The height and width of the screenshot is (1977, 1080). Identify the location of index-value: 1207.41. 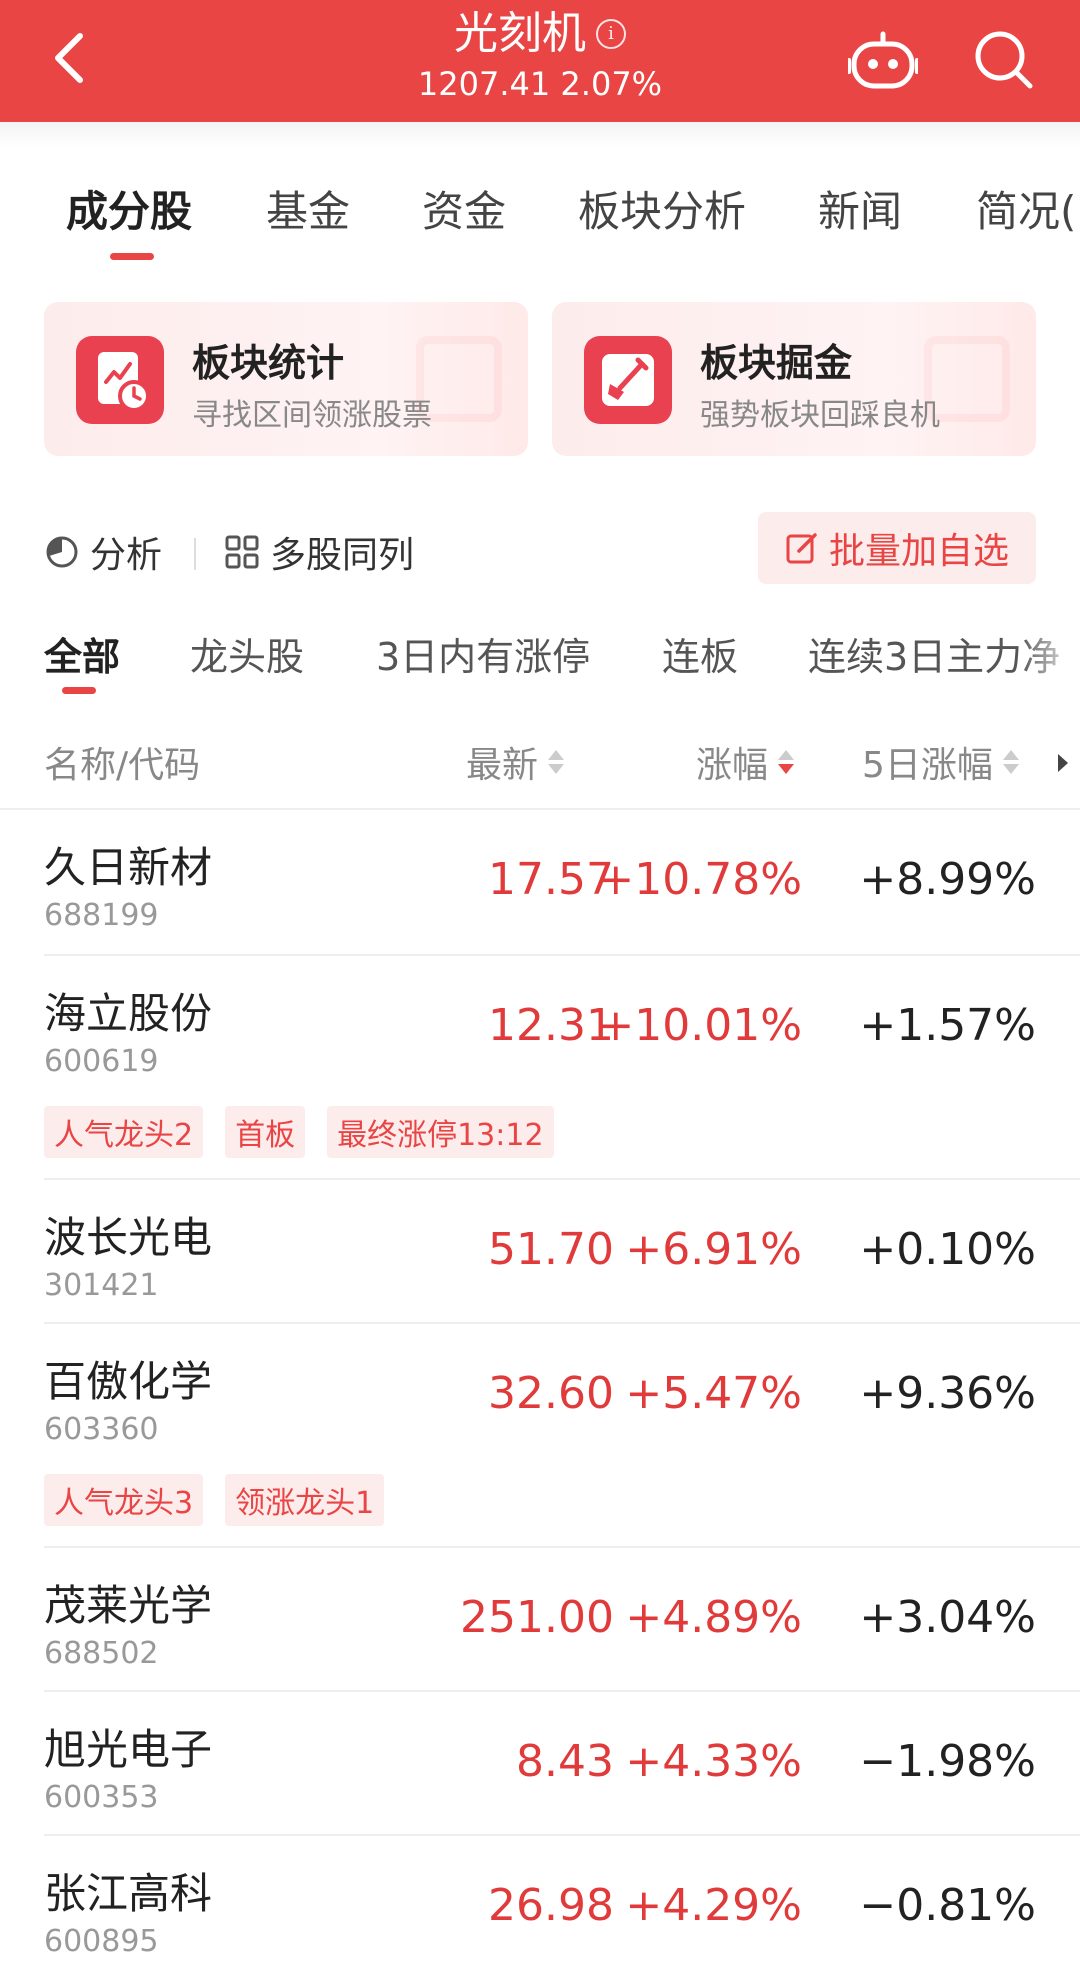
(484, 84).